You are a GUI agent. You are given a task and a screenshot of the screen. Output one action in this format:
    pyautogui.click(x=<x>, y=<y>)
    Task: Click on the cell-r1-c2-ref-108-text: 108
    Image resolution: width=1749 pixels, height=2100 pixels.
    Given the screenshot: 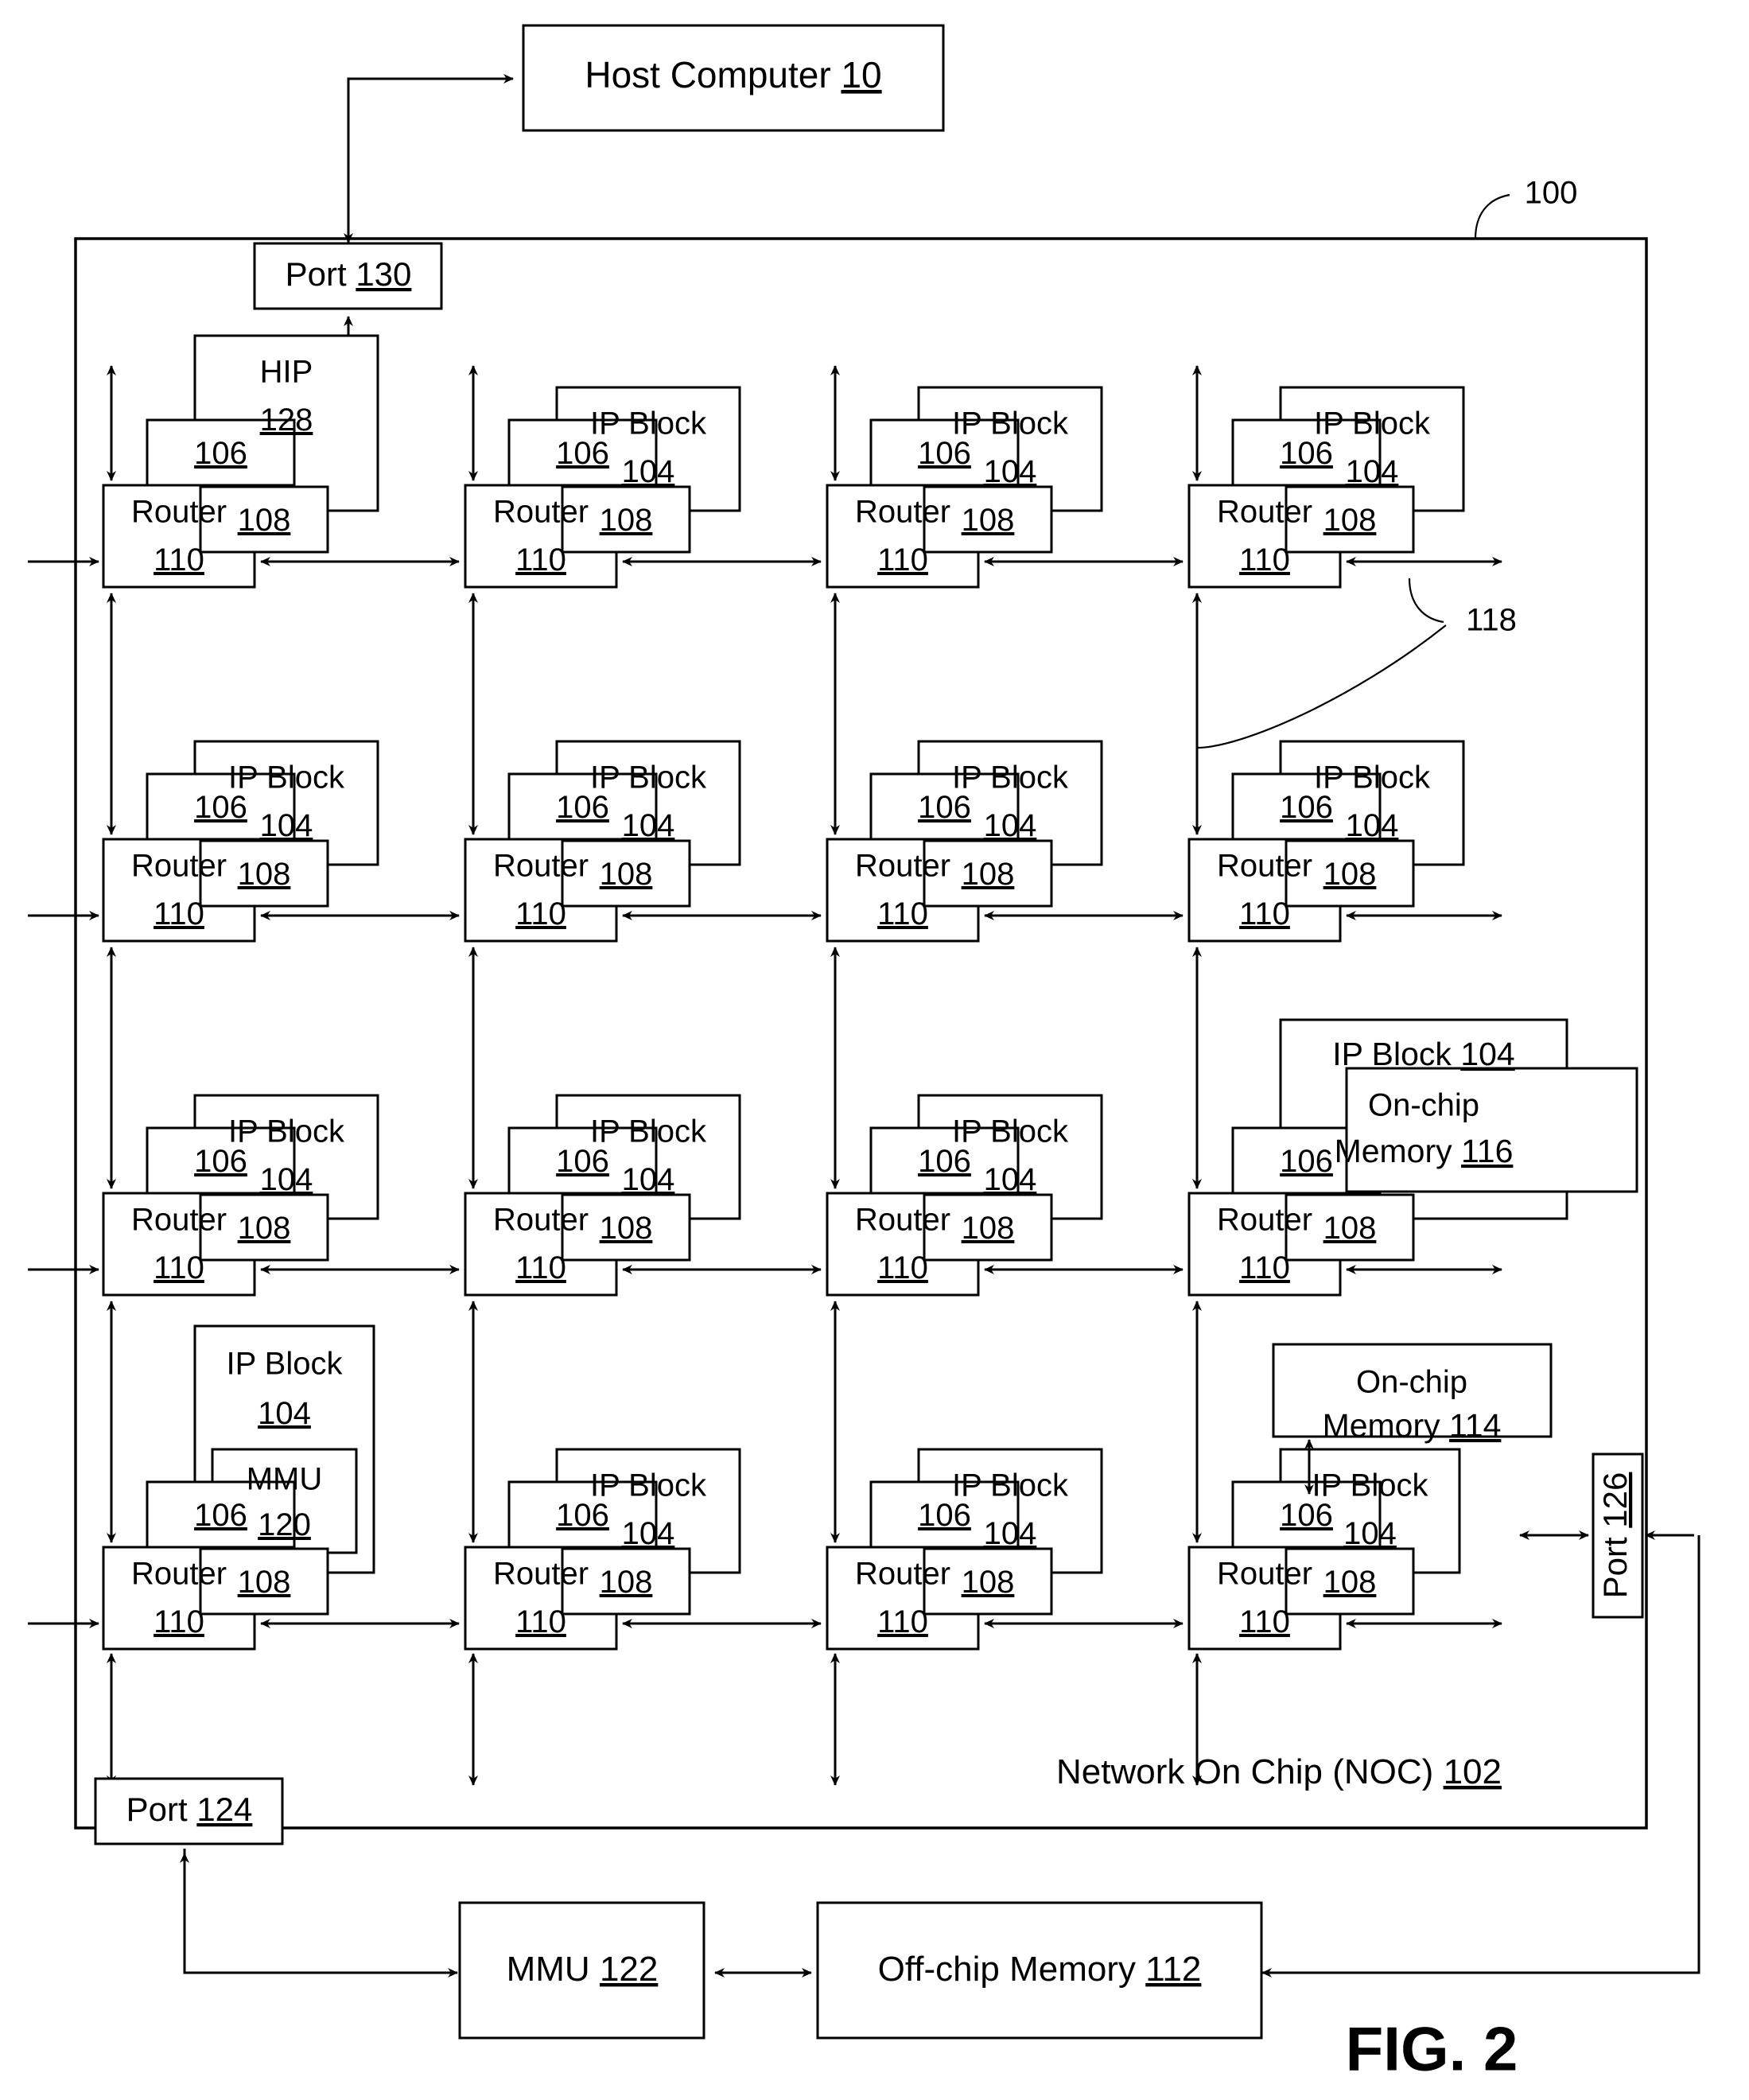 What is the action you would take?
    pyautogui.click(x=627, y=520)
    